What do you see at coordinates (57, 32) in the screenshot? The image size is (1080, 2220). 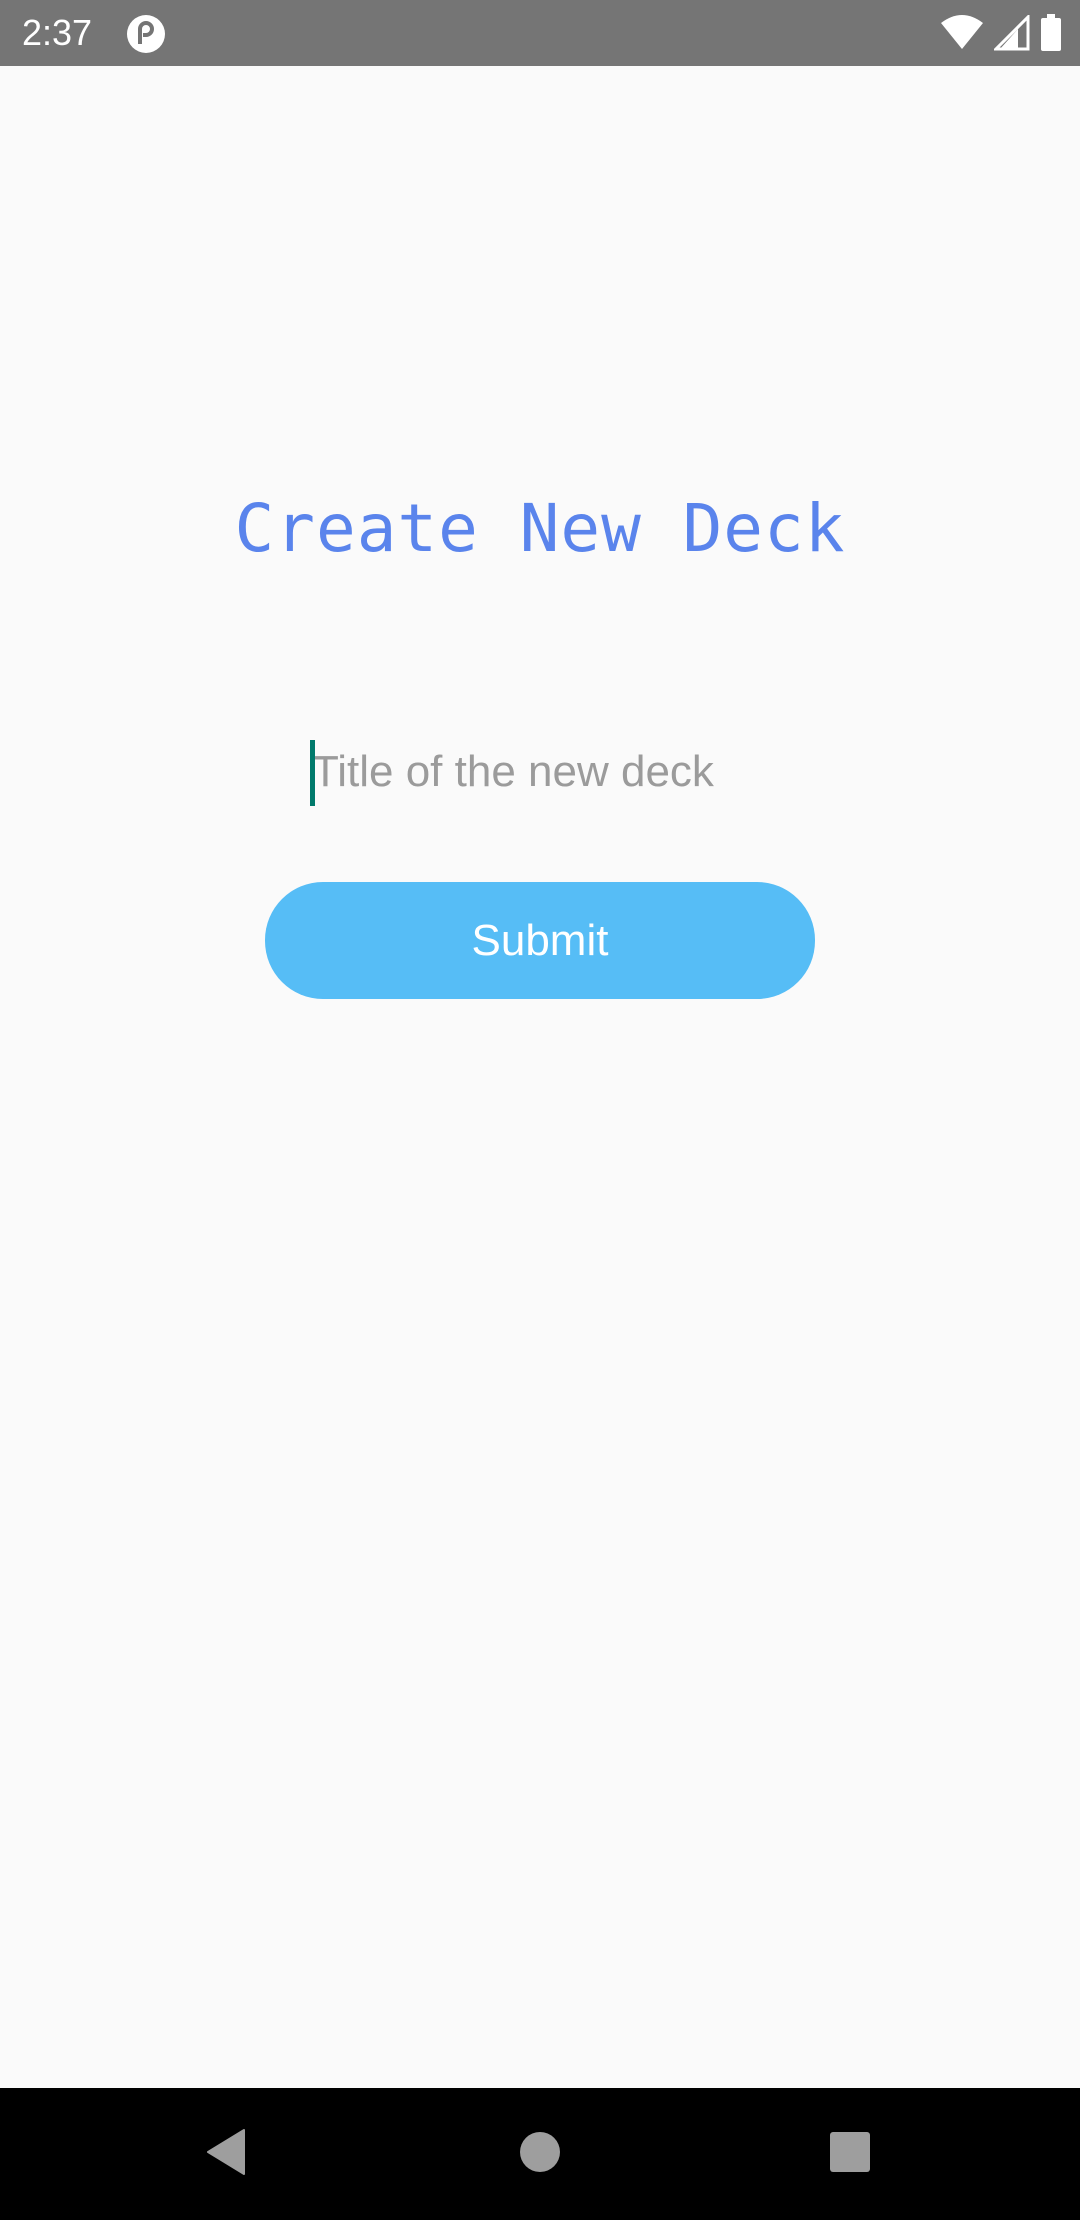 I see `status-time: 2:37` at bounding box center [57, 32].